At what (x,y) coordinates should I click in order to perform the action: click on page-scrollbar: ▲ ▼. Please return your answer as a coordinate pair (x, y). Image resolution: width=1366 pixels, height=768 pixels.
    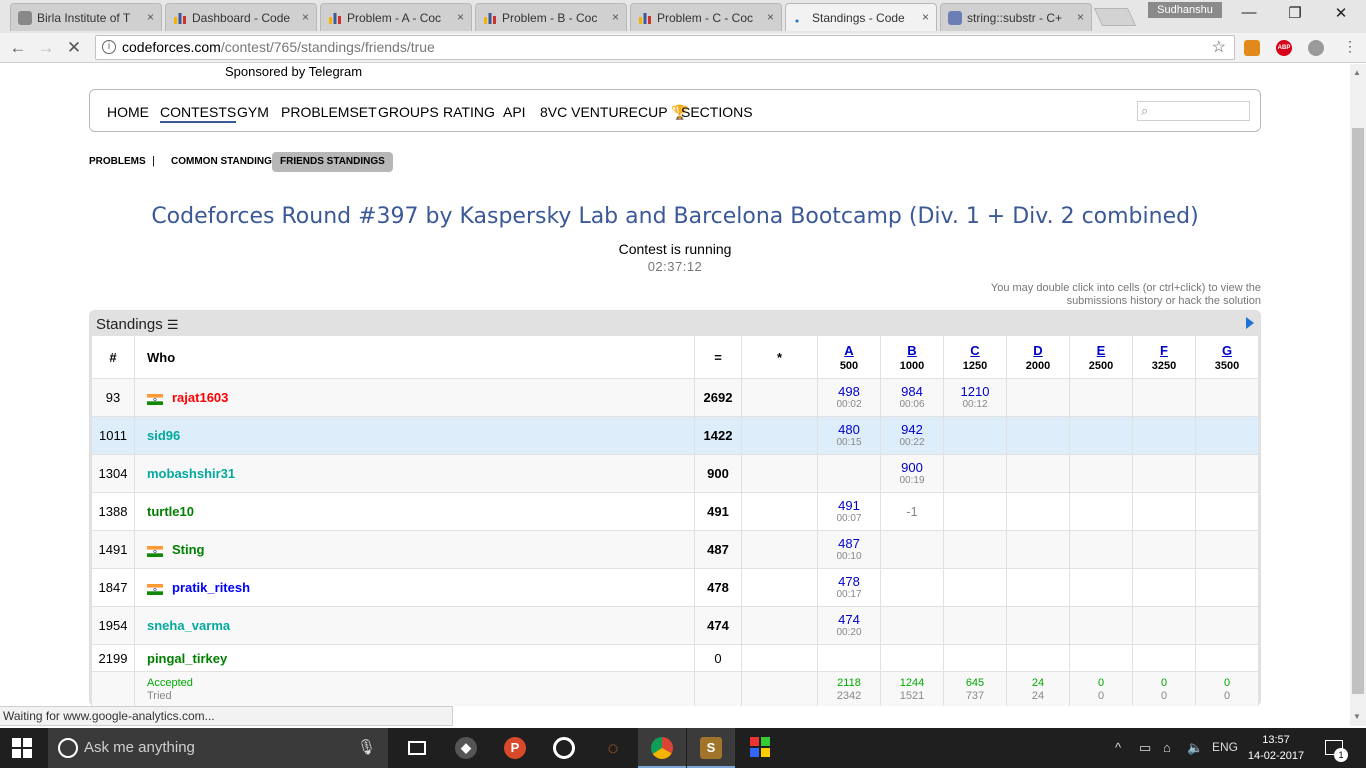
    Looking at the image, I should click on (1358, 395).